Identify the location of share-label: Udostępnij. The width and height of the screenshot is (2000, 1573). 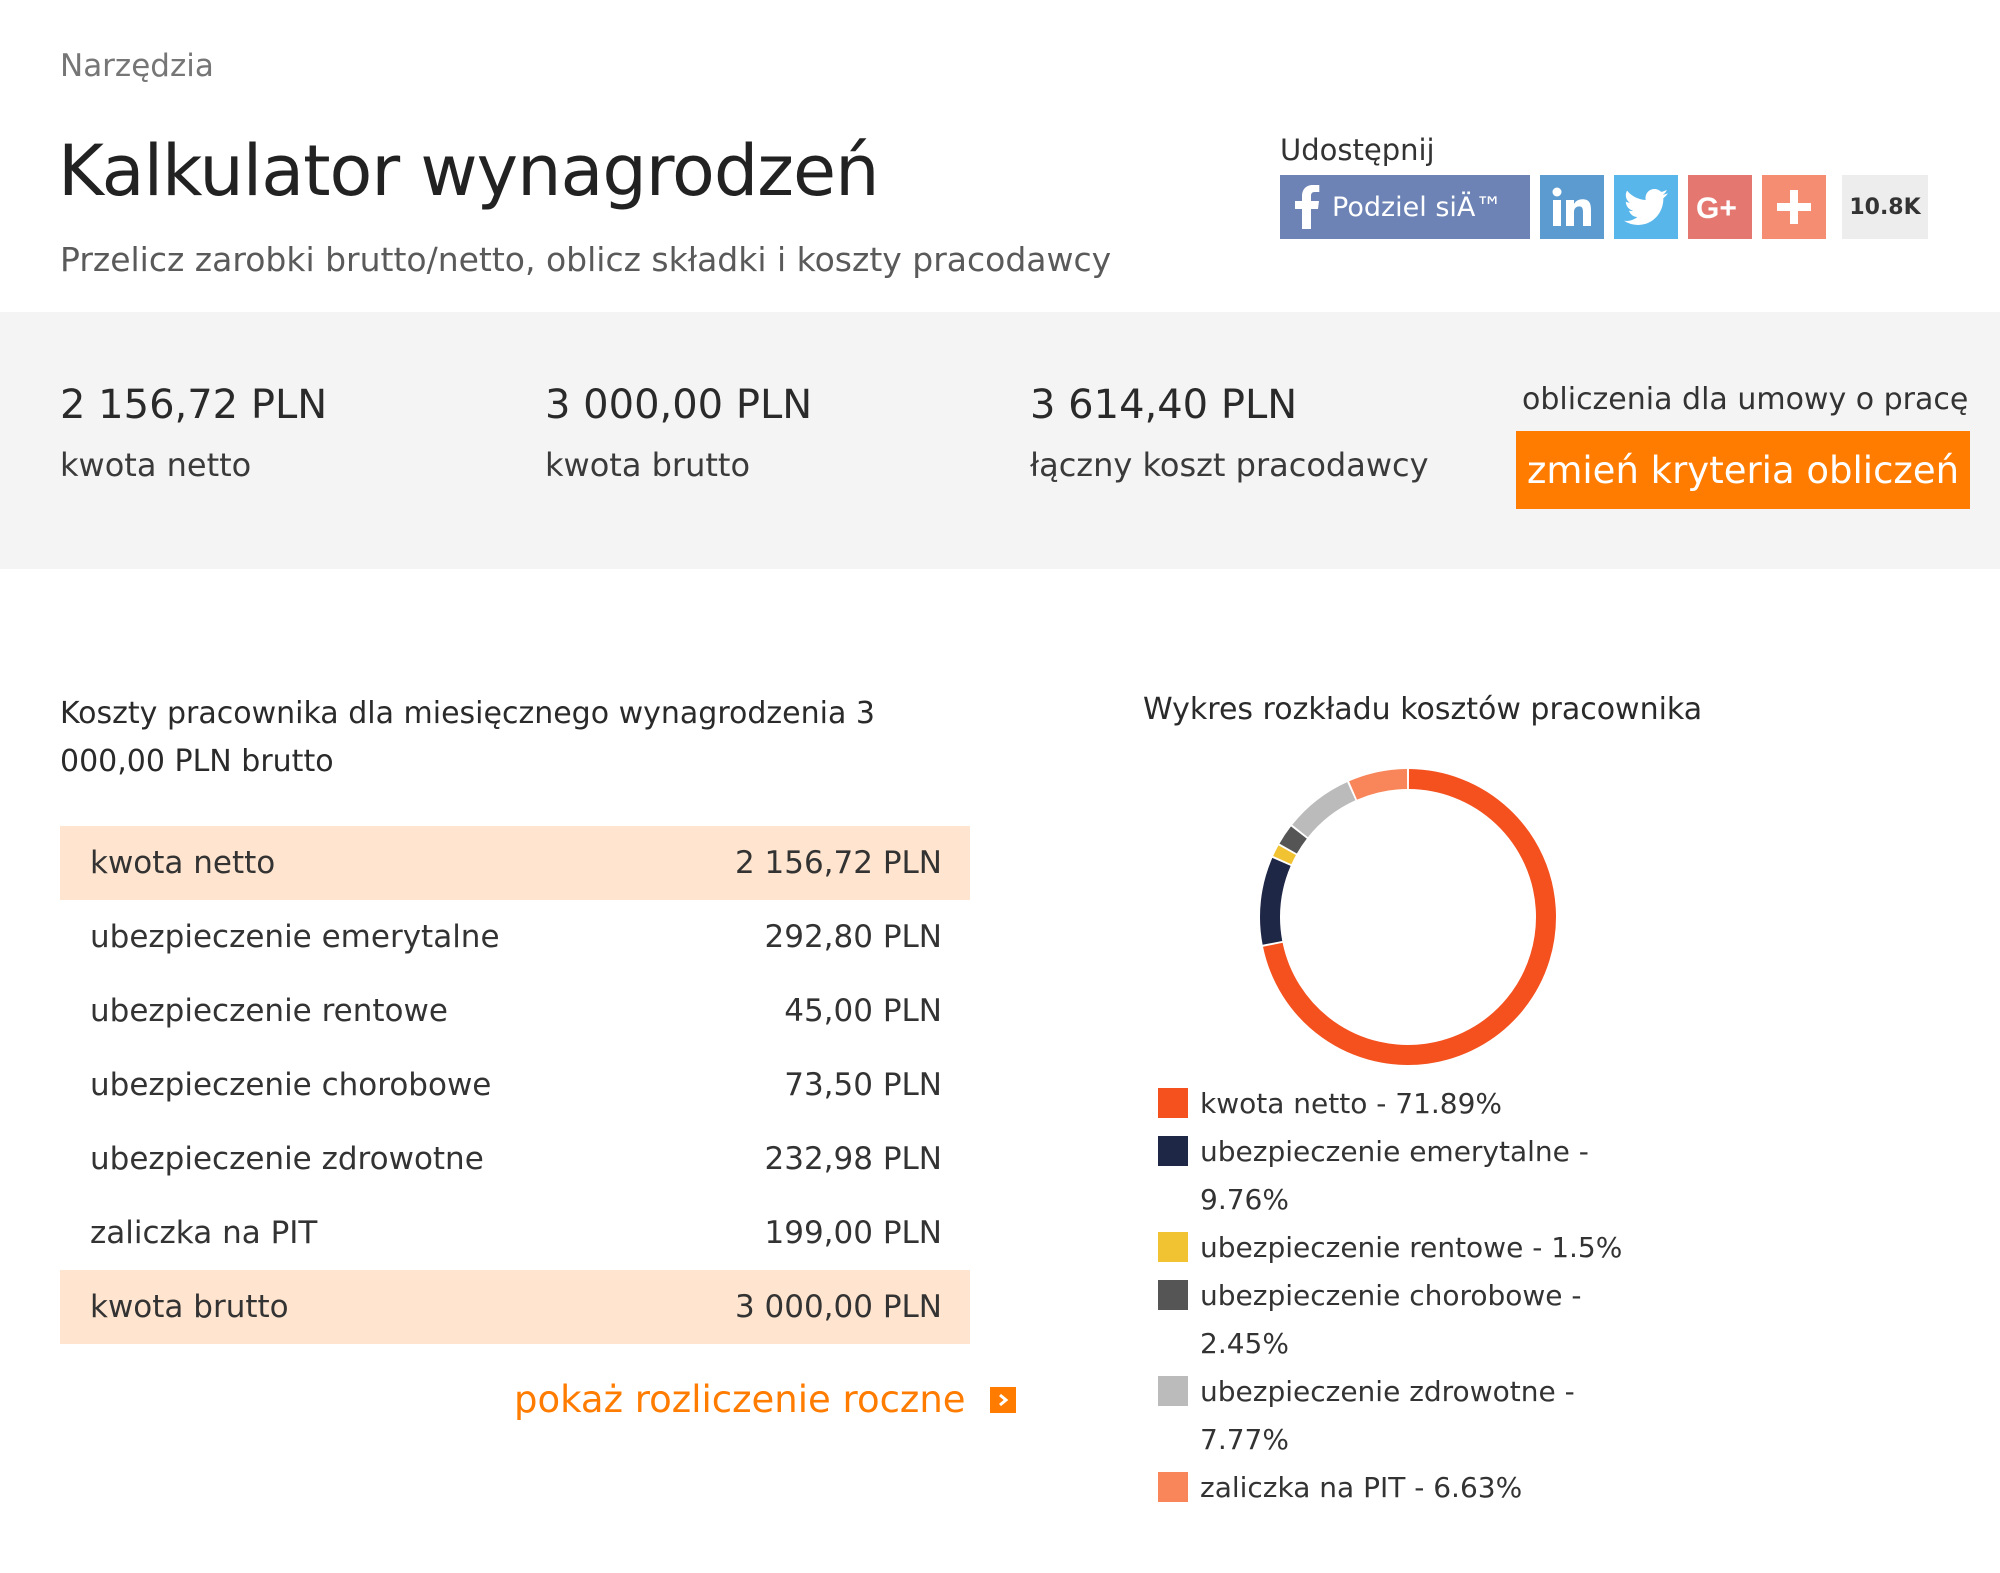
(1357, 150).